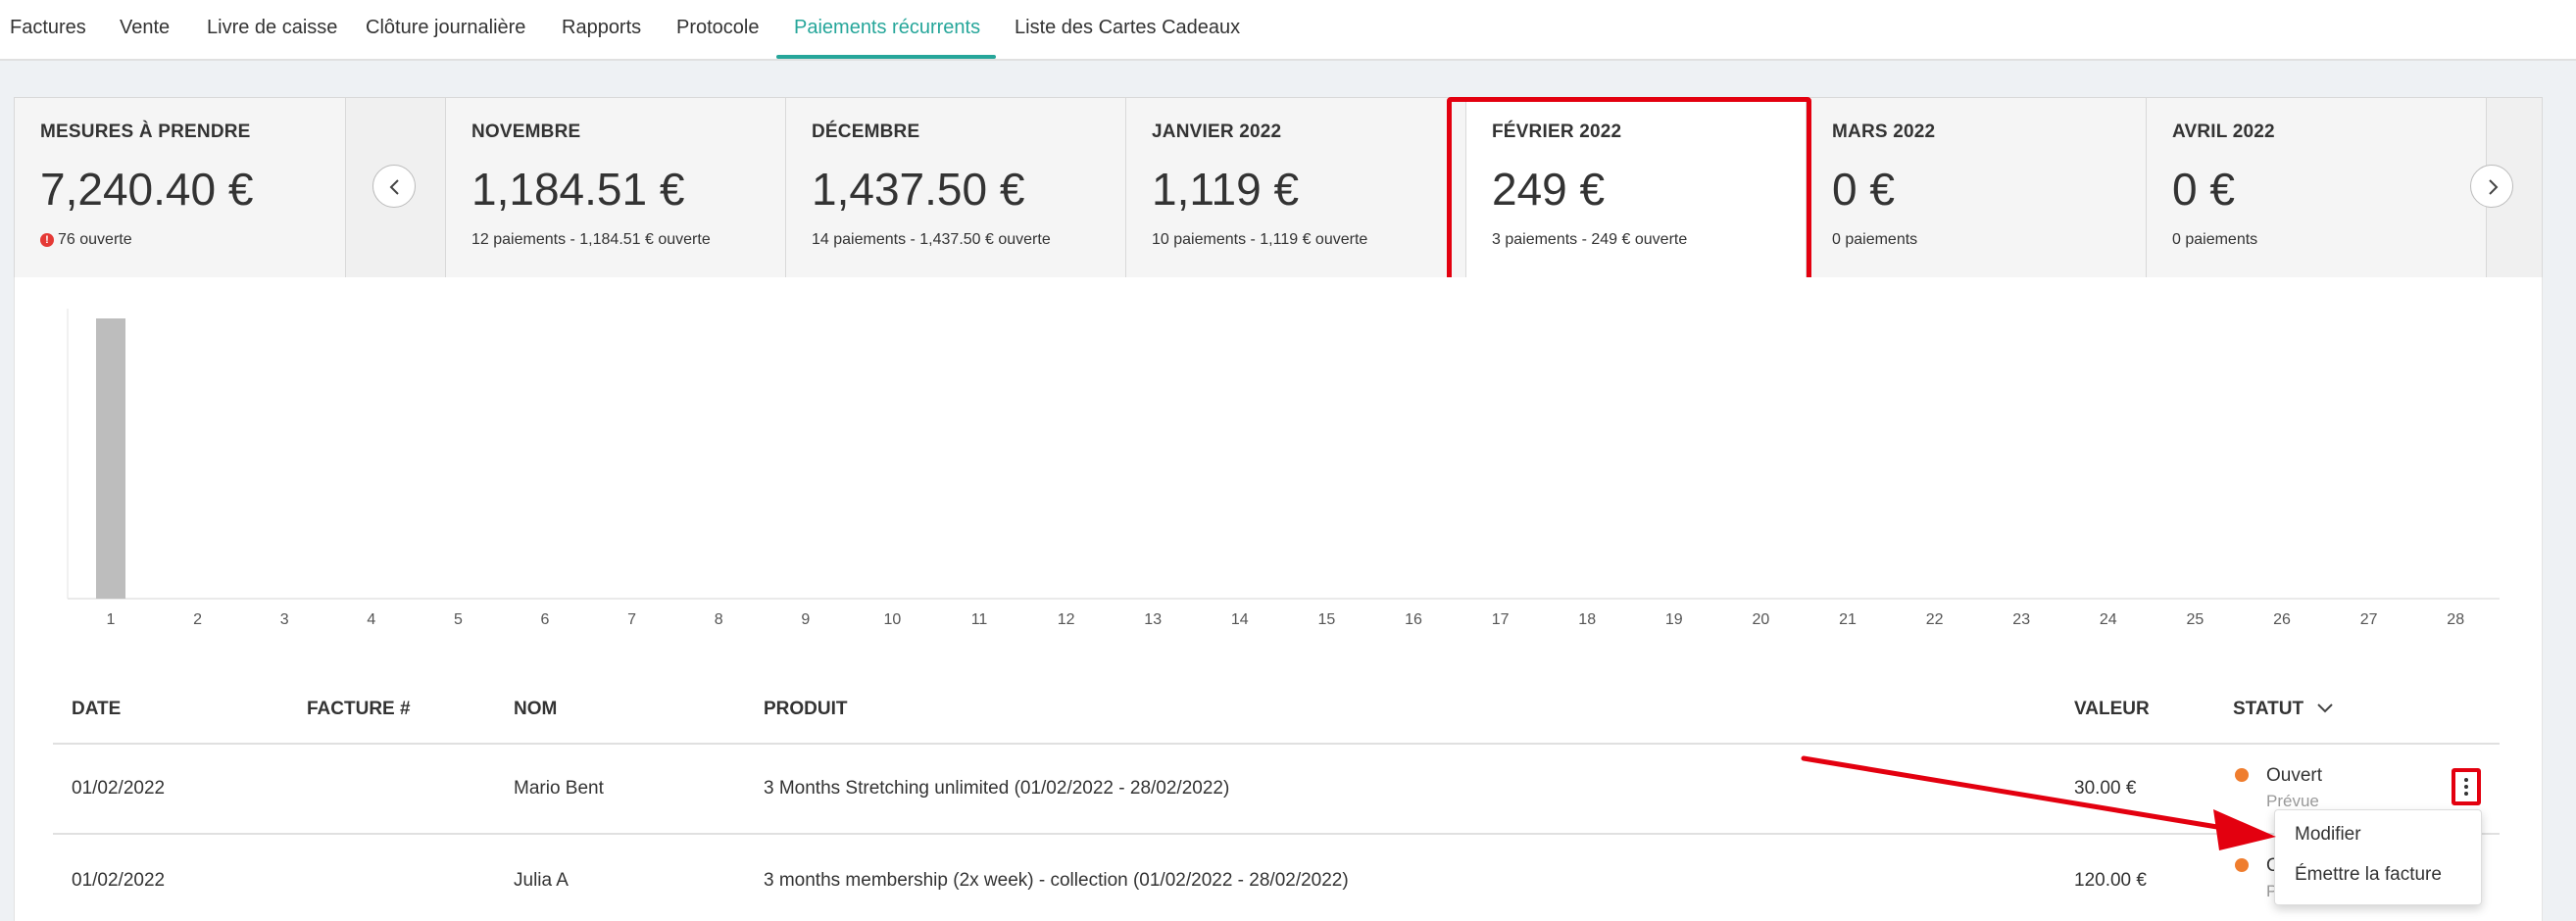 The image size is (2576, 921). What do you see at coordinates (1217, 131) in the screenshot?
I see `card-title: JANVIER 2022` at bounding box center [1217, 131].